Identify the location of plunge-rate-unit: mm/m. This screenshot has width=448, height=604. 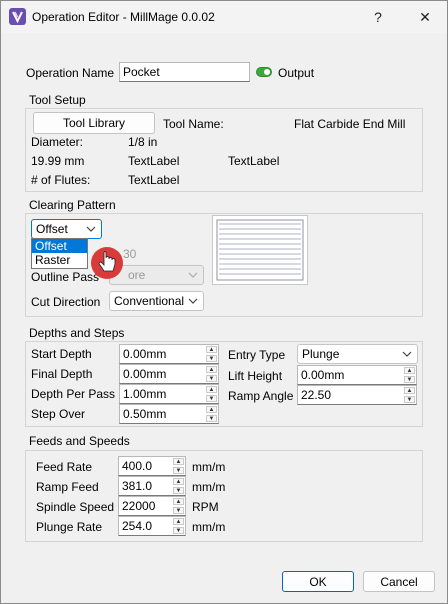
(209, 527).